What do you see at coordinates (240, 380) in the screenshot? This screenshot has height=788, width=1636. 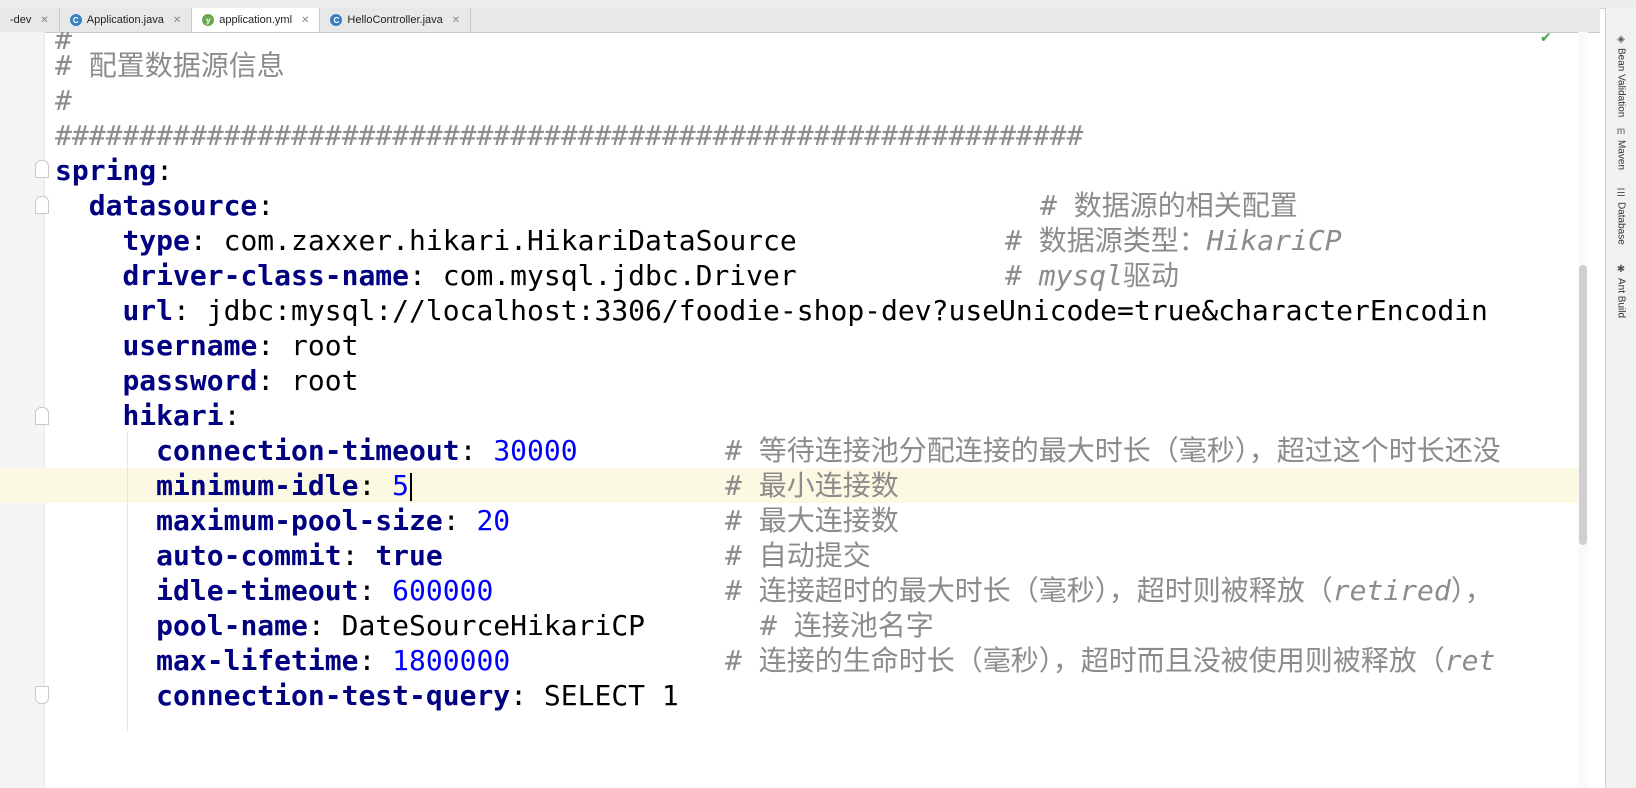 I see `code-line: password: root` at bounding box center [240, 380].